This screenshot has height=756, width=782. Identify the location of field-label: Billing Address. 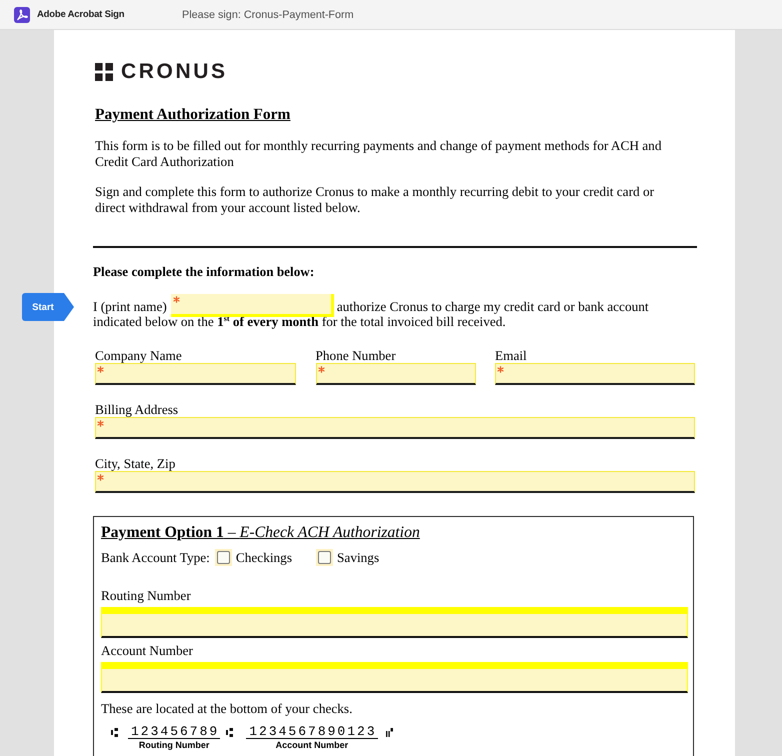
(136, 409).